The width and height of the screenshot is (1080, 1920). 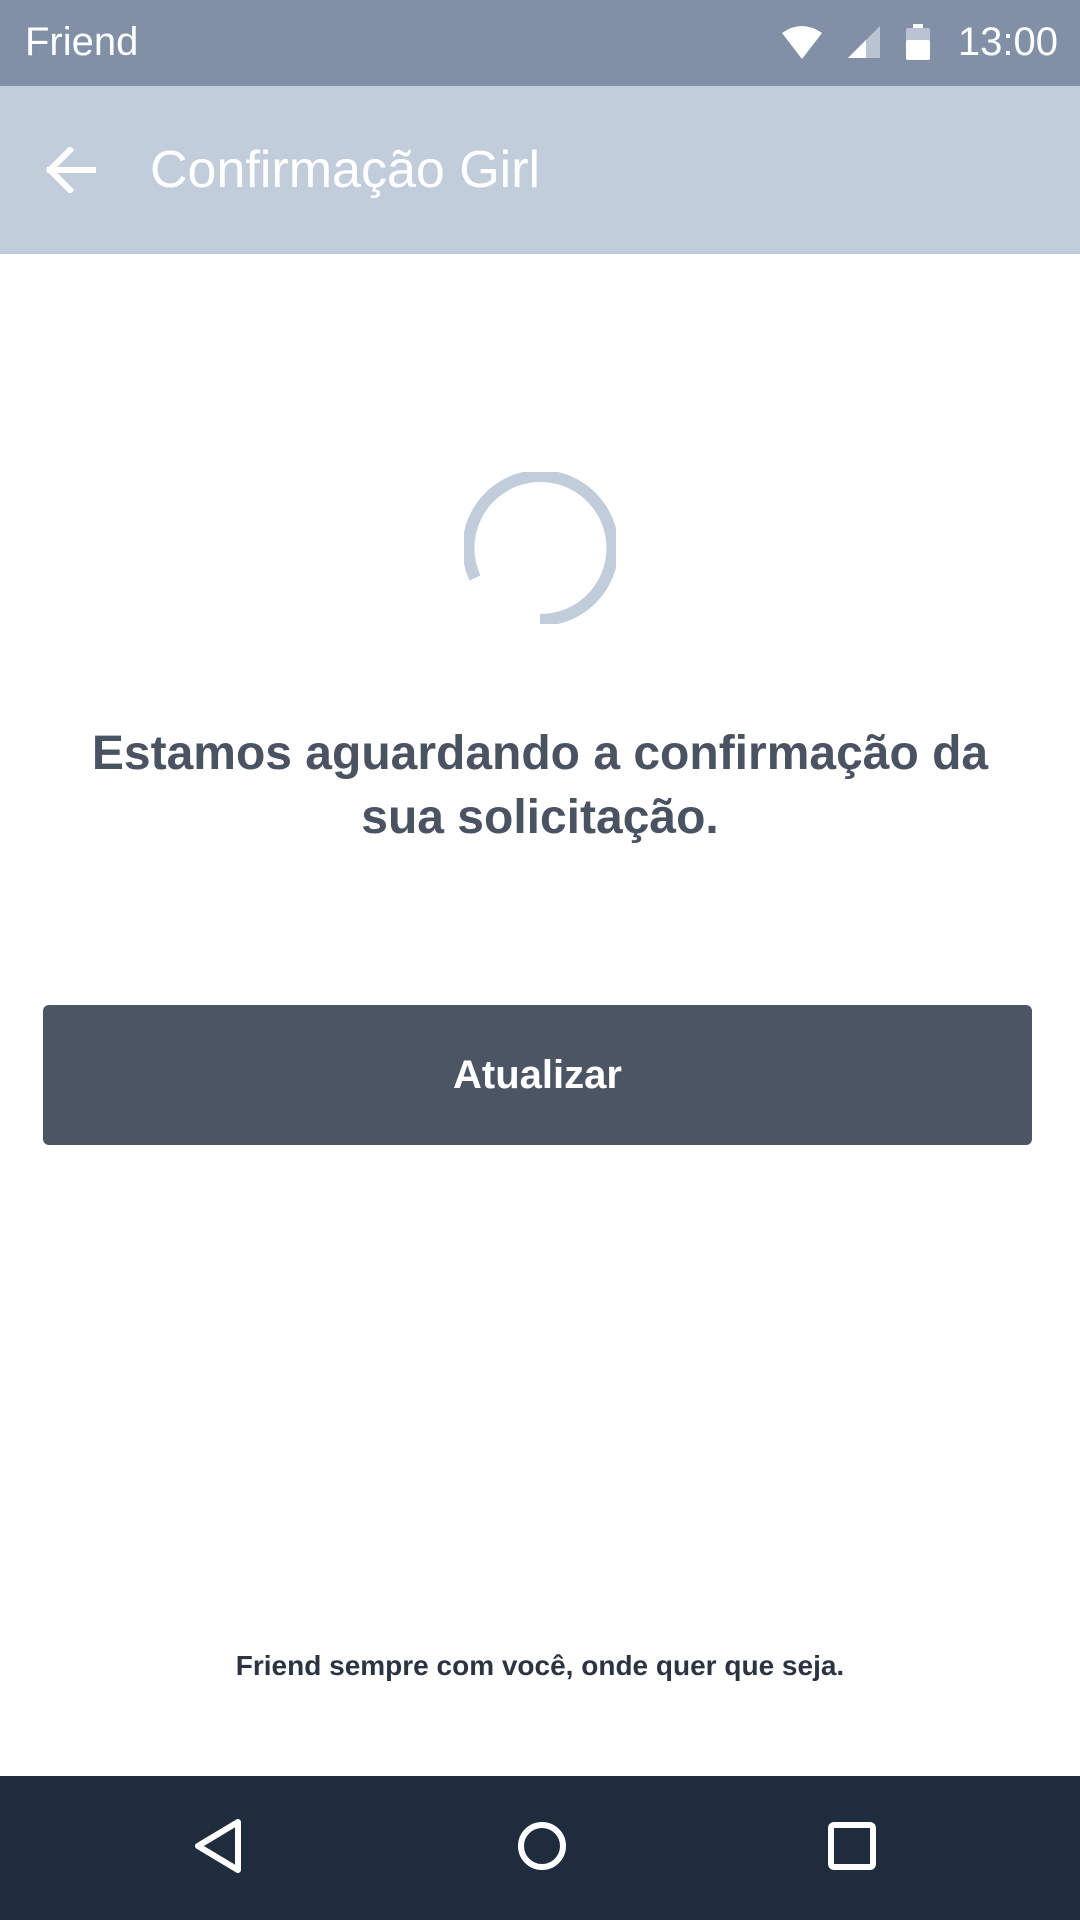 I want to click on refresh-button: Atualizar, so click(x=537, y=1075).